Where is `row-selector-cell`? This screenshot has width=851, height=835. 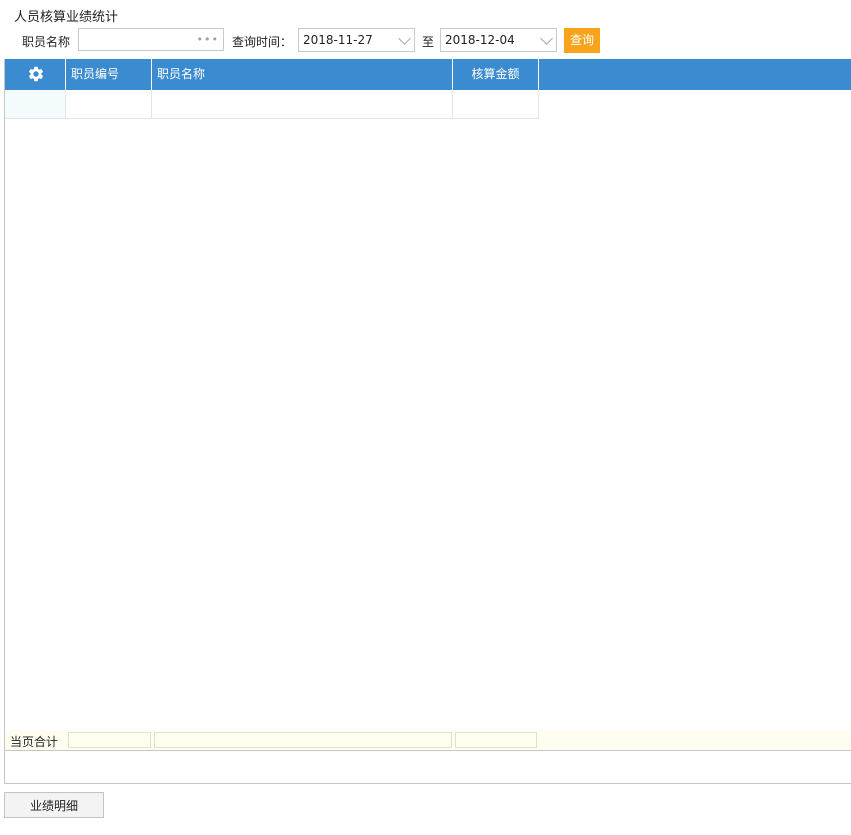
row-selector-cell is located at coordinates (35, 104).